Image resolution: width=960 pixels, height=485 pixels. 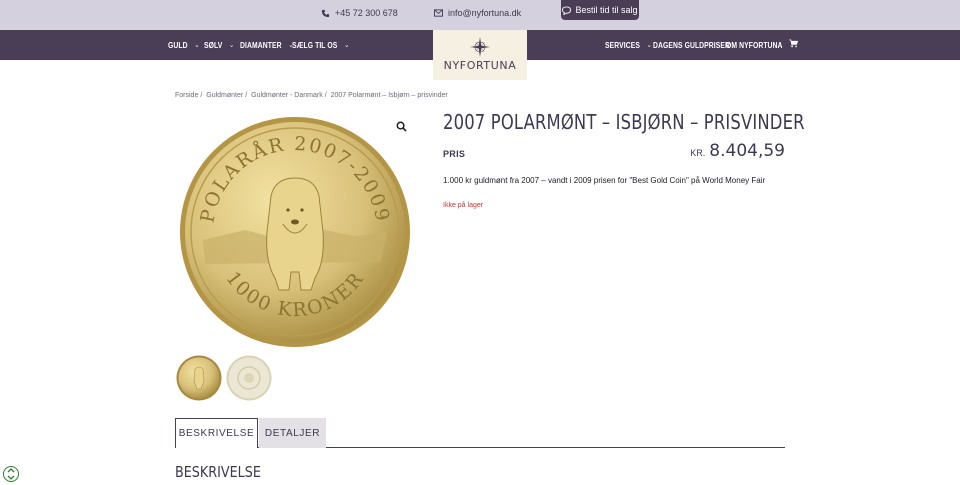 What do you see at coordinates (463, 205) in the screenshot?
I see `stock-status: Ikke på lager` at bounding box center [463, 205].